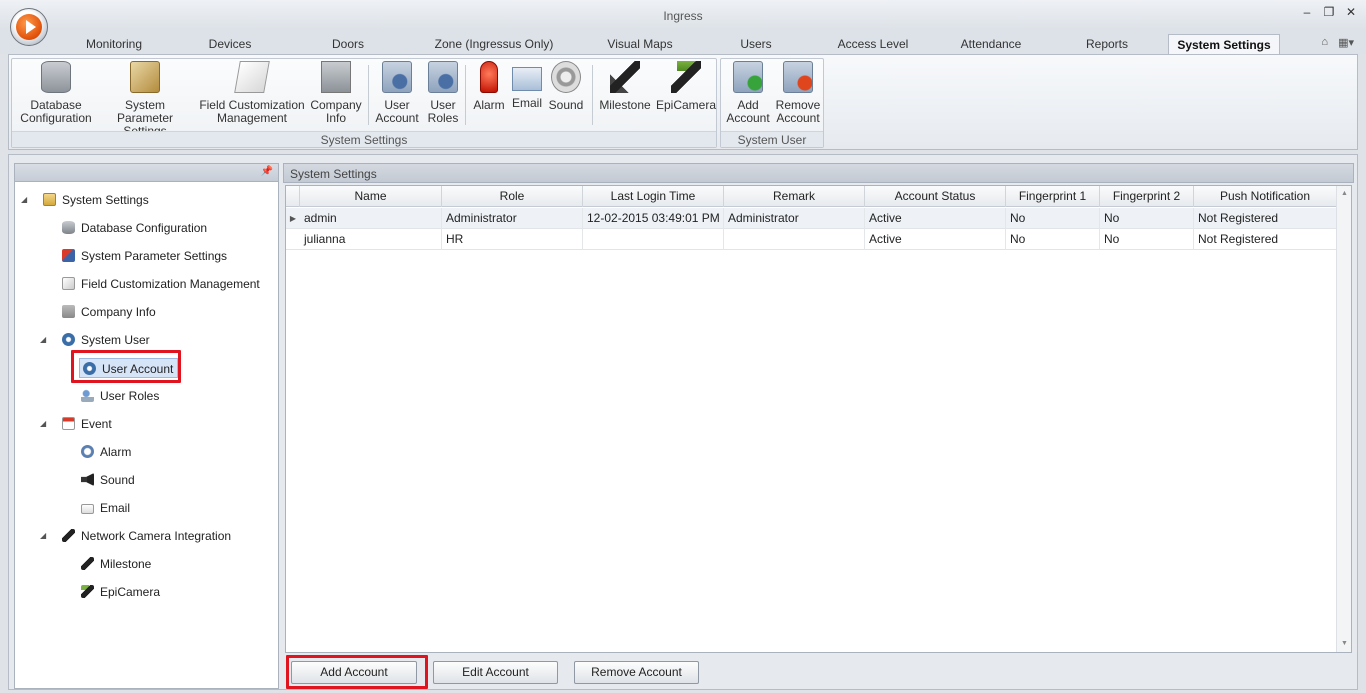 This screenshot has height=693, width=1366. What do you see at coordinates (68, 423) in the screenshot?
I see `event-icon` at bounding box center [68, 423].